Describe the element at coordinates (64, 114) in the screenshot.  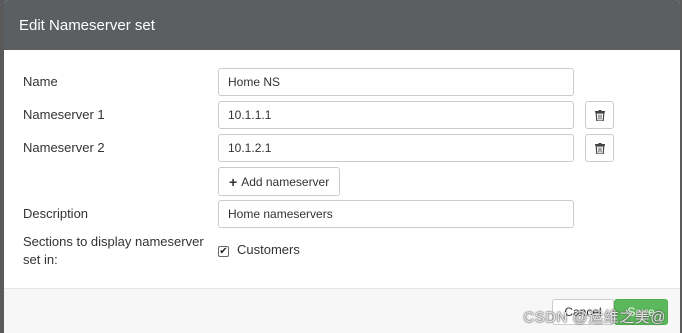
I see `nameserver-1-label: Nameserver 1` at that location.